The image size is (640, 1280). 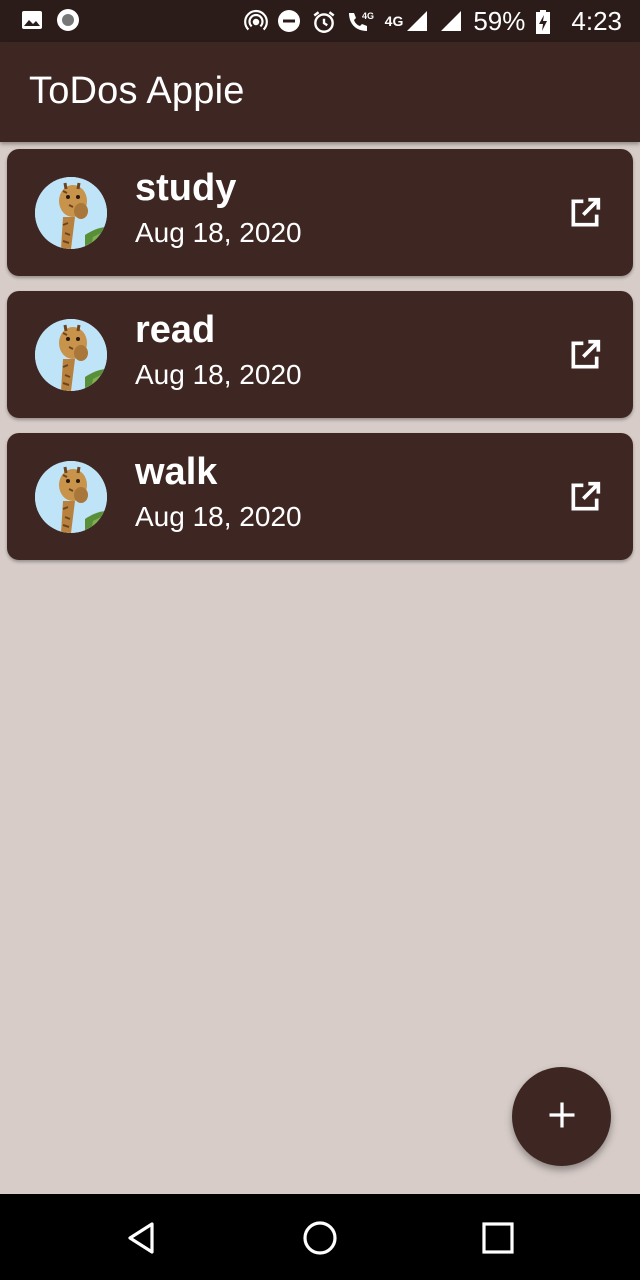 I want to click on todo-title: walk, so click(x=176, y=472).